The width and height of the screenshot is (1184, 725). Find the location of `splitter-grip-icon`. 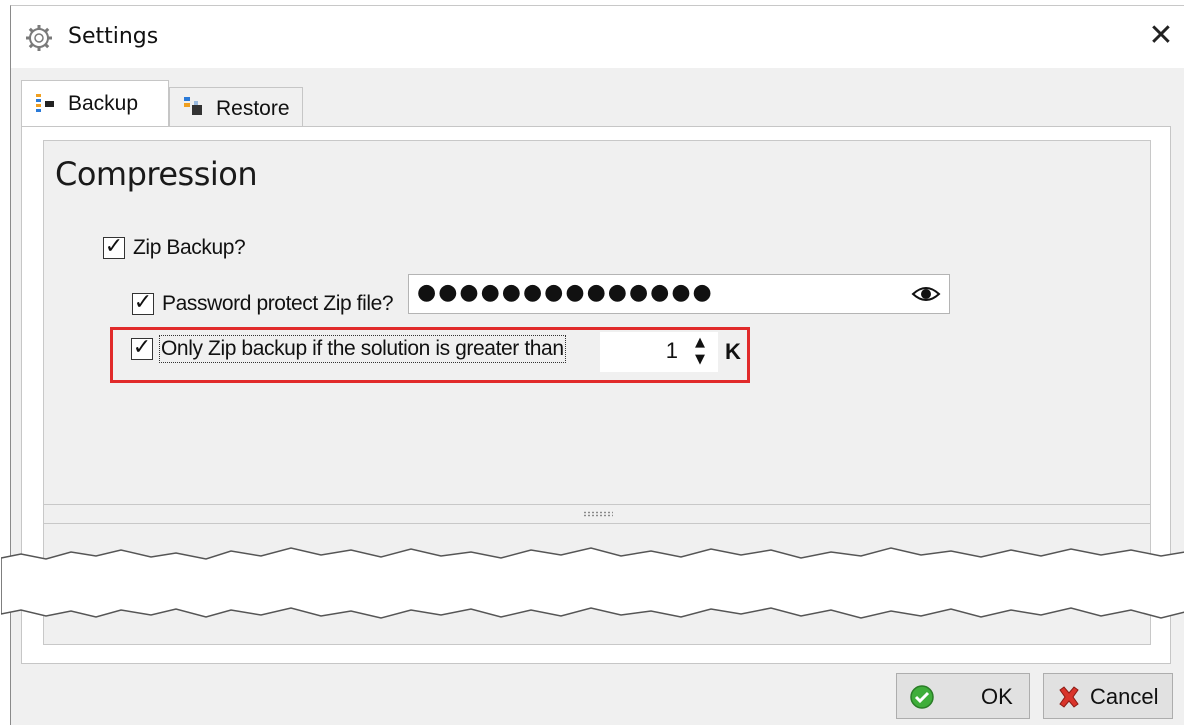

splitter-grip-icon is located at coordinates (598, 514).